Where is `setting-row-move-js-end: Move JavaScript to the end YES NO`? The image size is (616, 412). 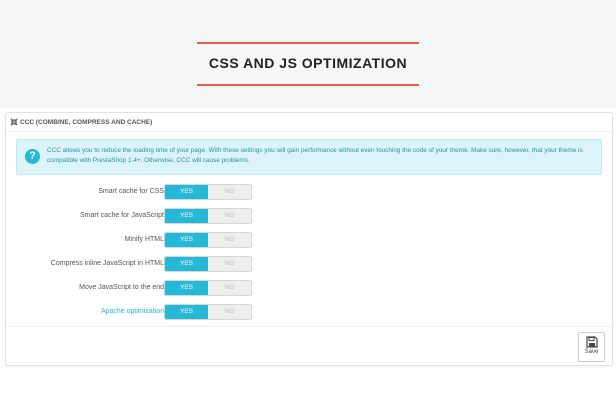 setting-row-move-js-end: Move JavaScript to the end YES NO is located at coordinates (309, 288).